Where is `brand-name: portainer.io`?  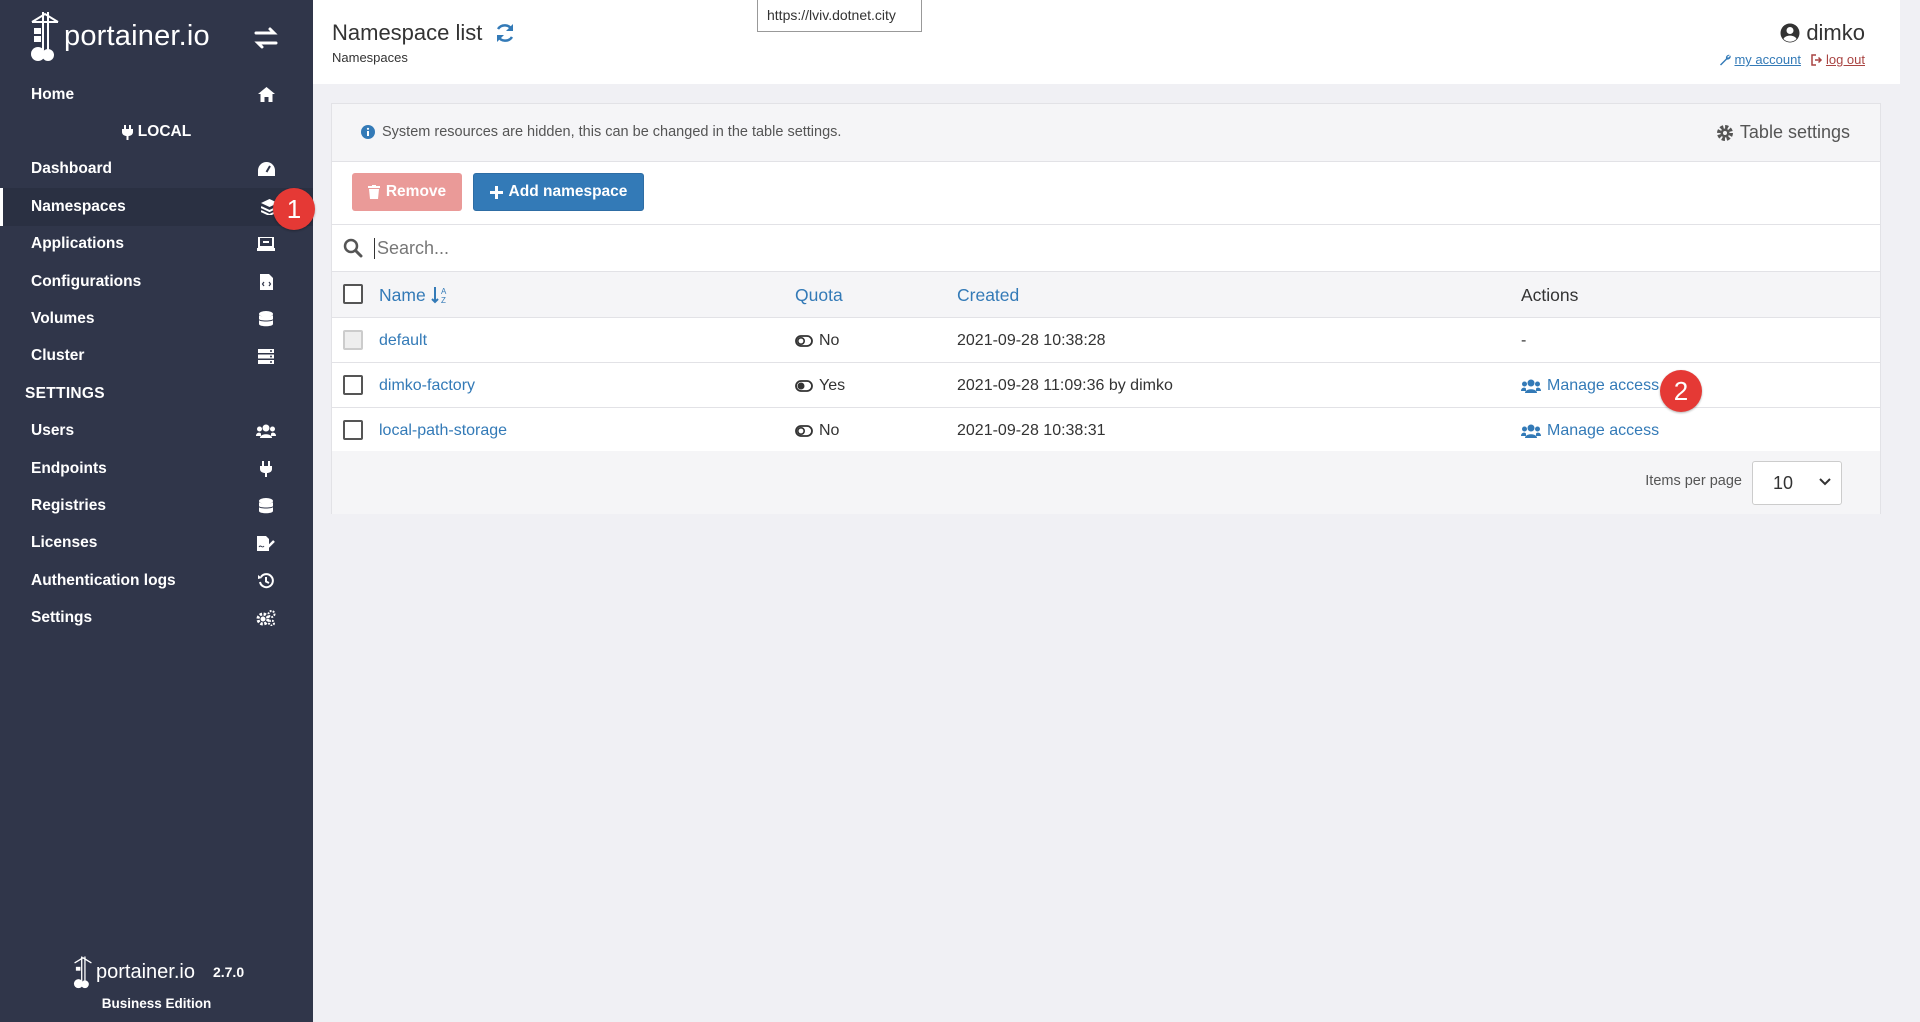
brand-name: portainer.io is located at coordinates (137, 35).